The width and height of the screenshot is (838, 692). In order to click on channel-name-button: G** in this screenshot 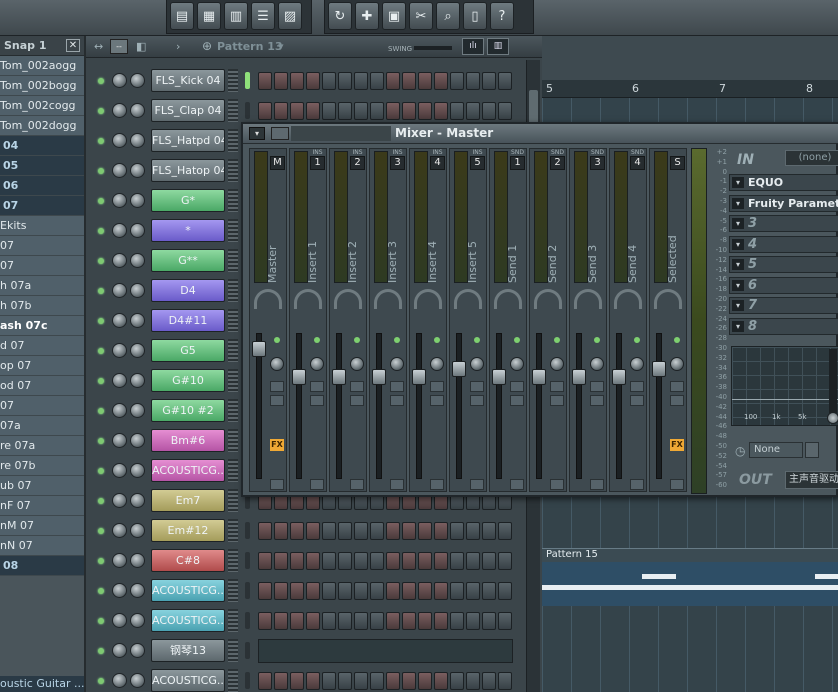, I will do `click(188, 260)`.